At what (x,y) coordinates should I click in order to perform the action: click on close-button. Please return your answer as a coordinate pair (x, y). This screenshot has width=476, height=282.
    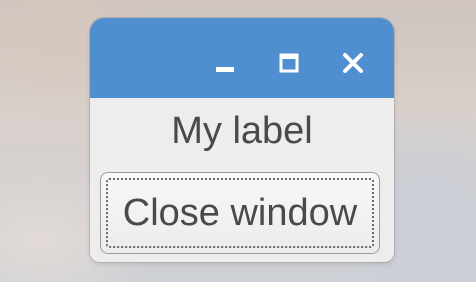
    Looking at the image, I should click on (353, 63).